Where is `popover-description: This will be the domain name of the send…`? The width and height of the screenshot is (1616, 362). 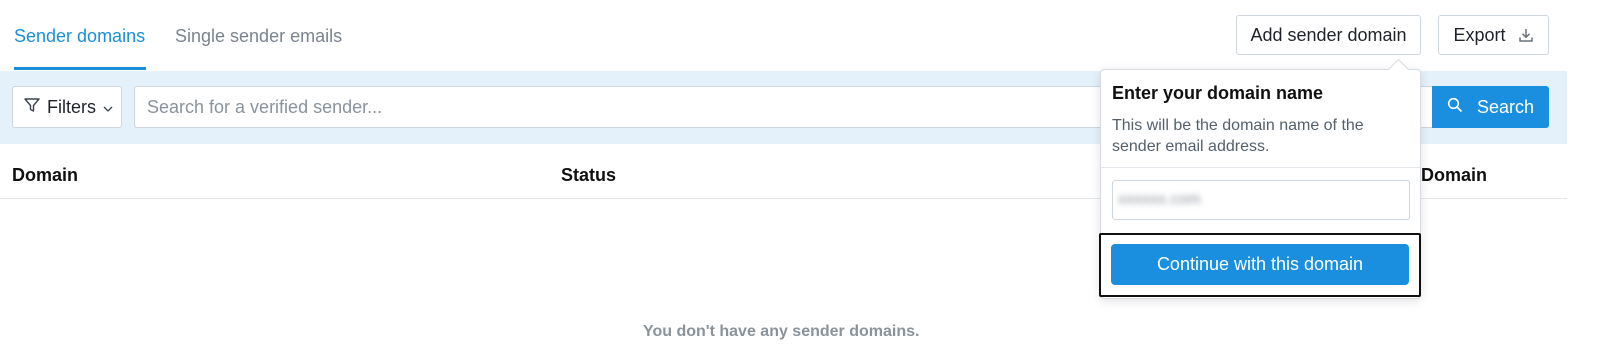
popover-description: This will be the domain name of the send… is located at coordinates (1238, 136).